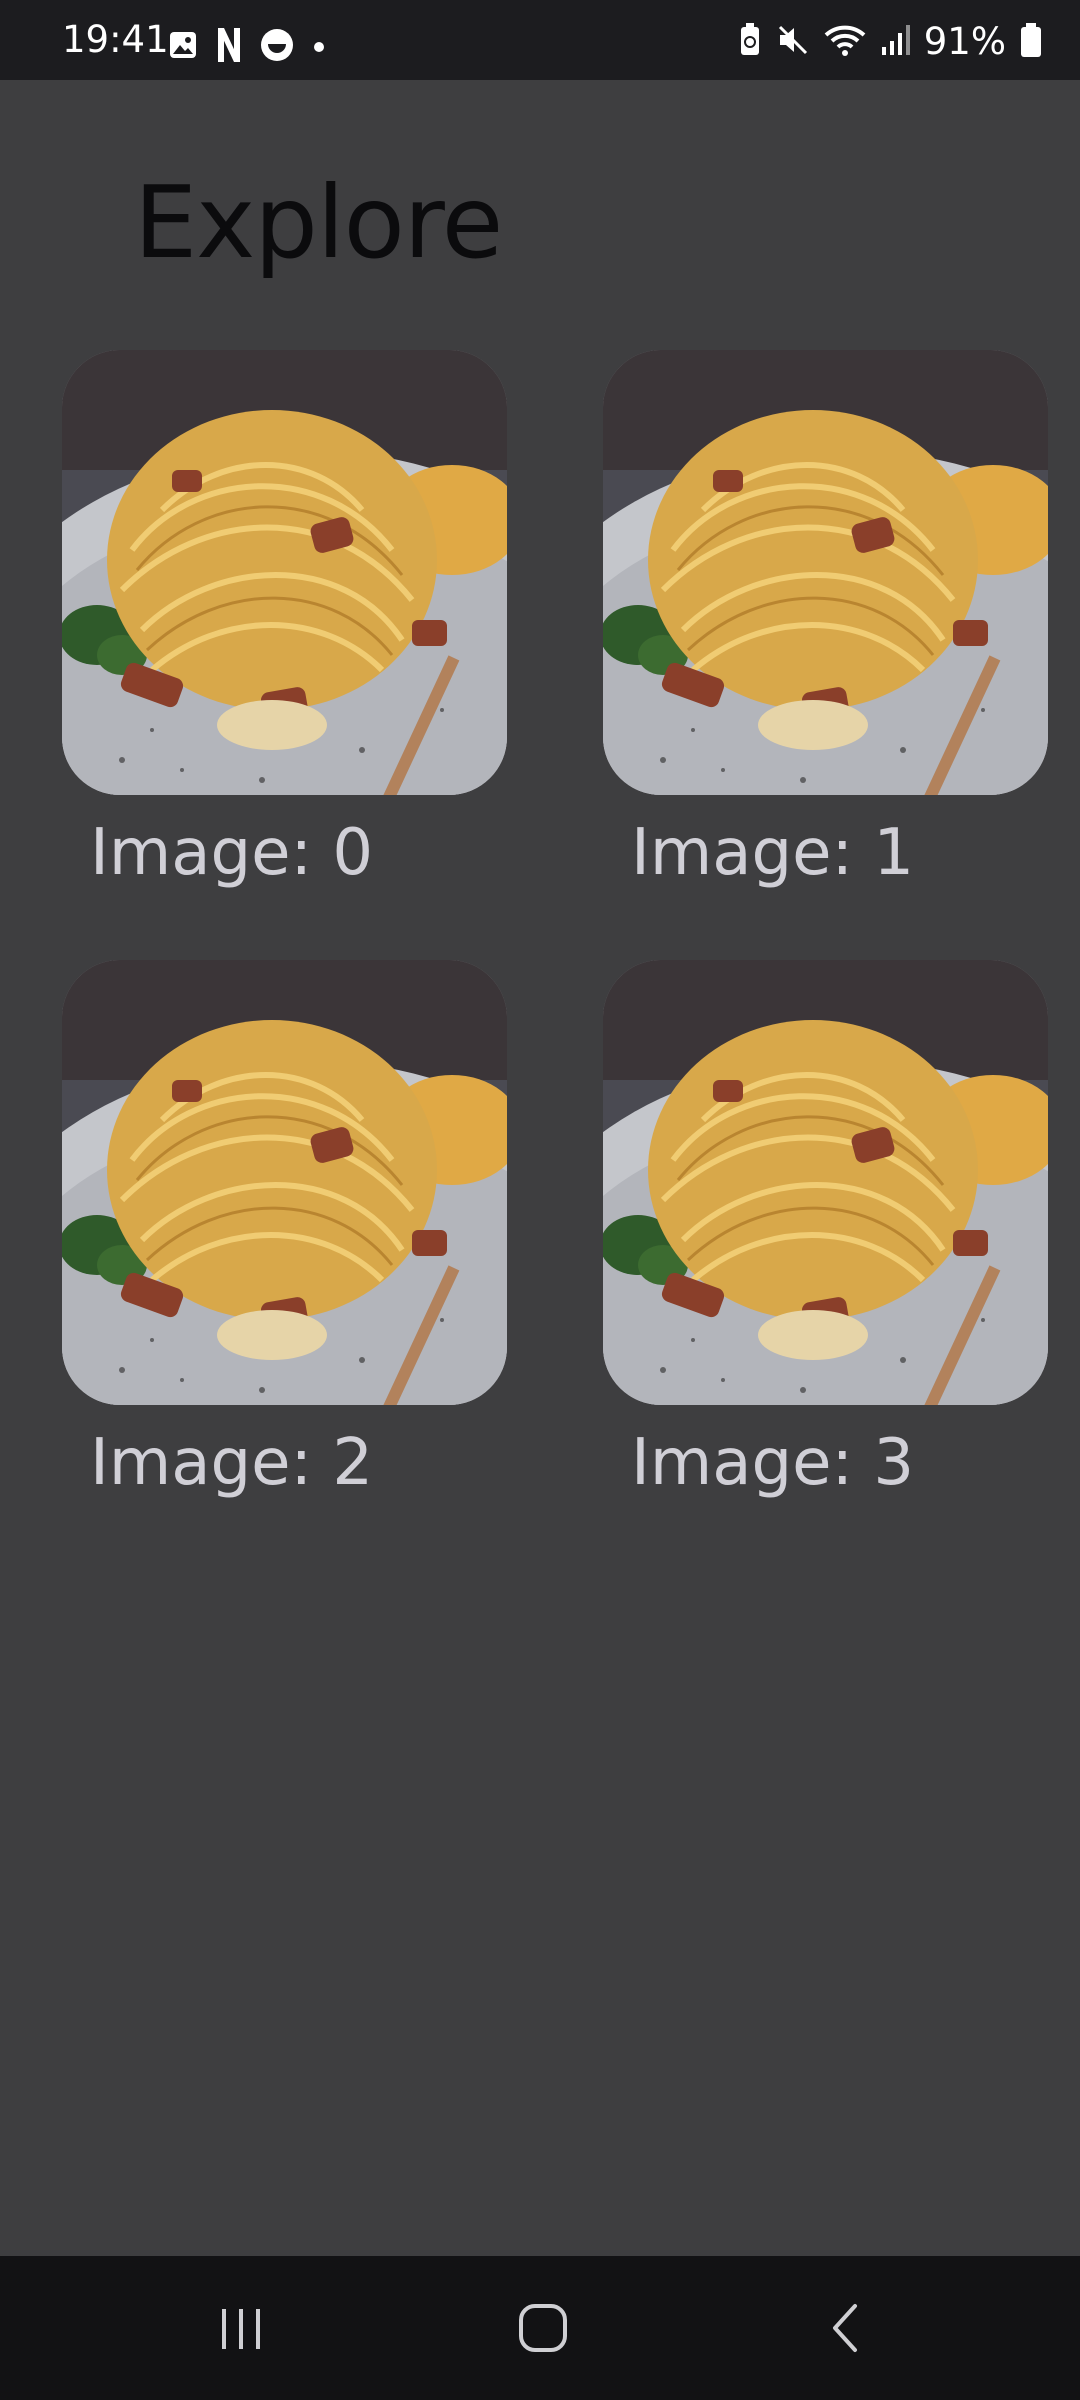 The width and height of the screenshot is (1080, 2400). I want to click on page-title: Explore, so click(318, 222).